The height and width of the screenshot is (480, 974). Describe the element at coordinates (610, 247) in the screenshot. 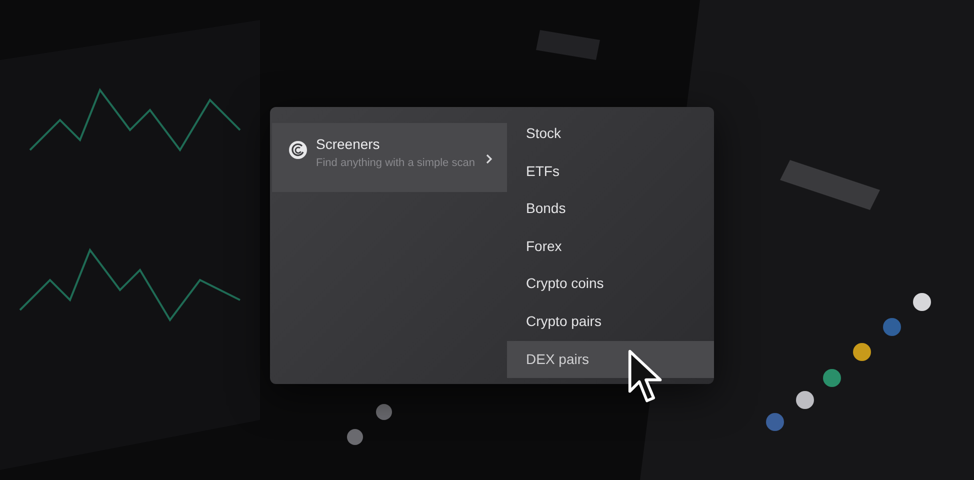

I see `menu-item: Forex` at that location.